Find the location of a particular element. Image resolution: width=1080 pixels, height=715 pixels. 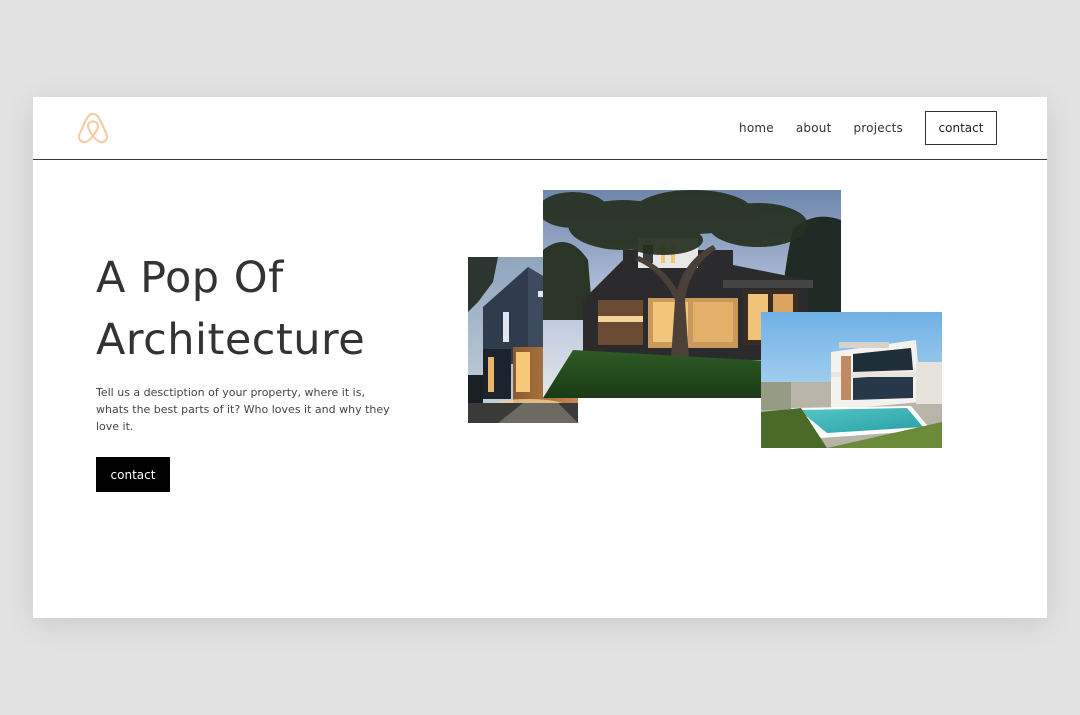

nav-about-link: about is located at coordinates (814, 128).